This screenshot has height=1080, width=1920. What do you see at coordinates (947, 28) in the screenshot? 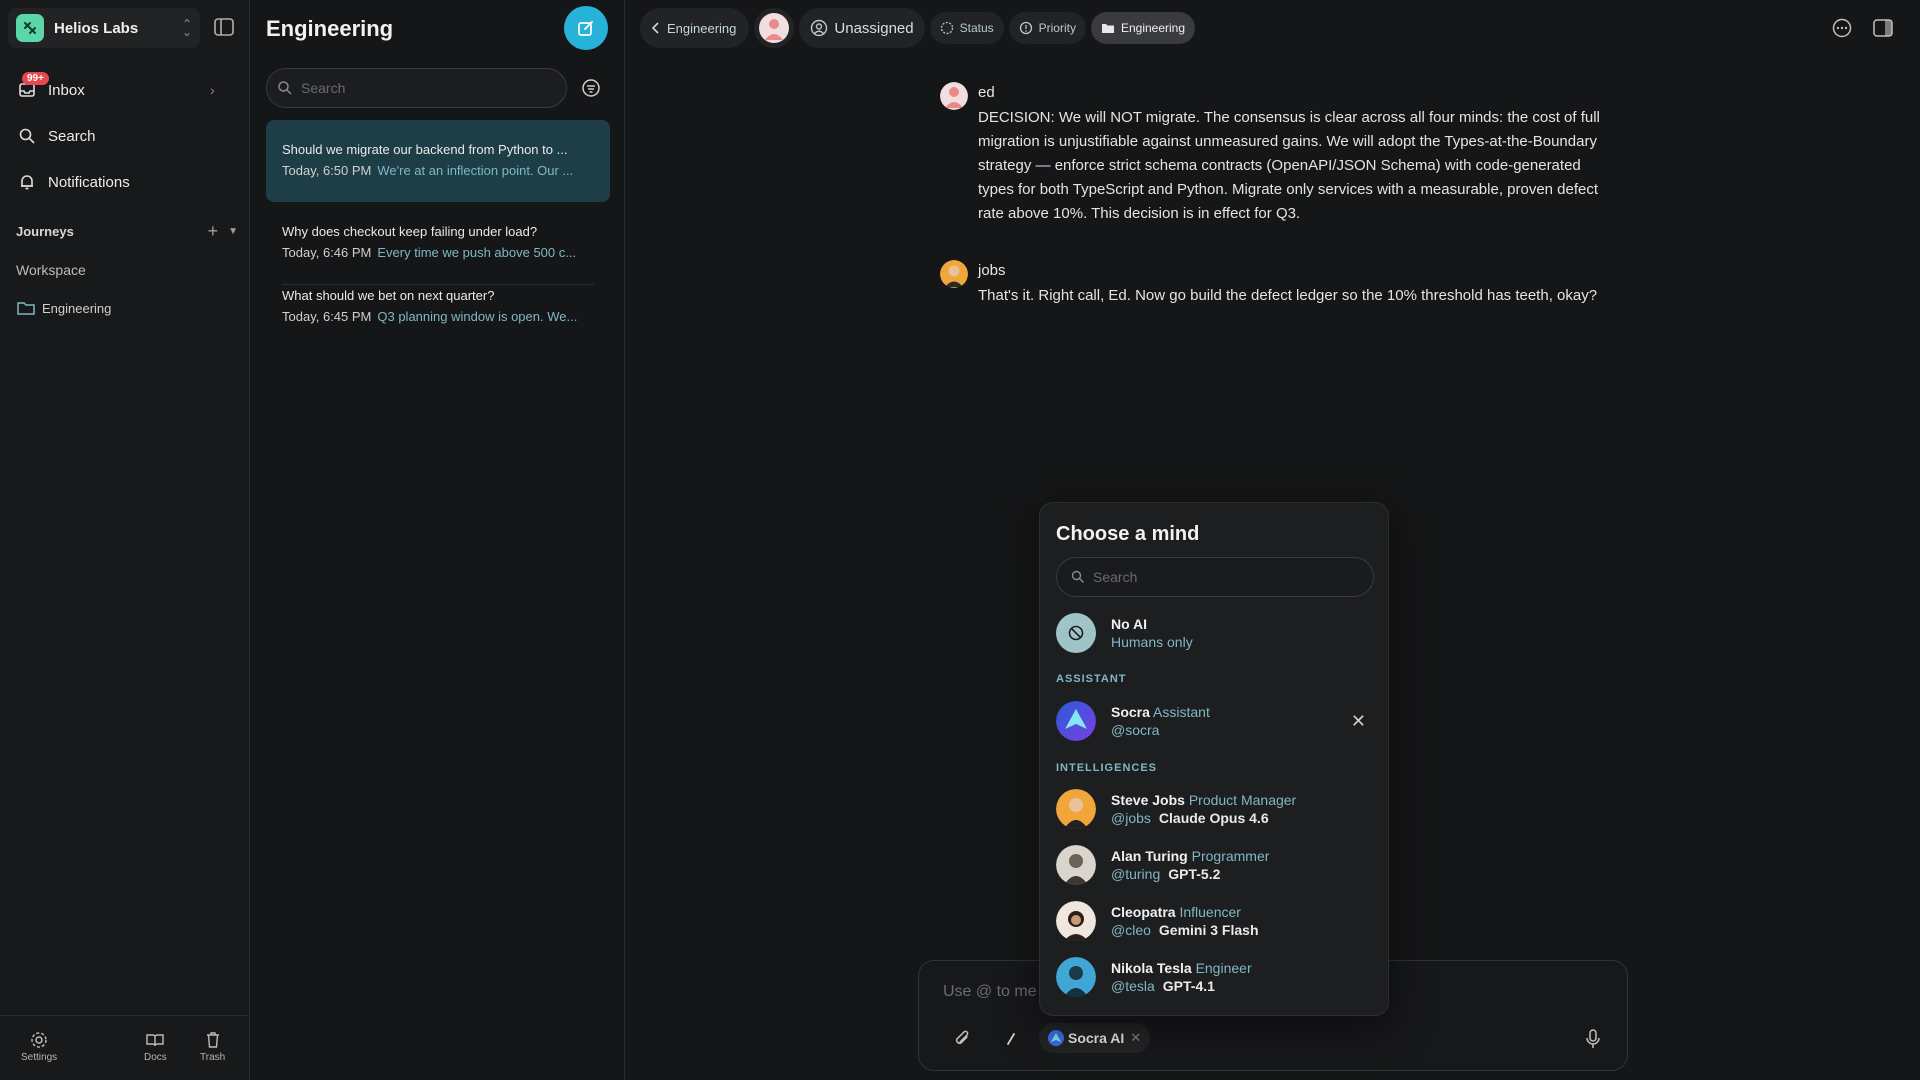
I see `status-icon` at bounding box center [947, 28].